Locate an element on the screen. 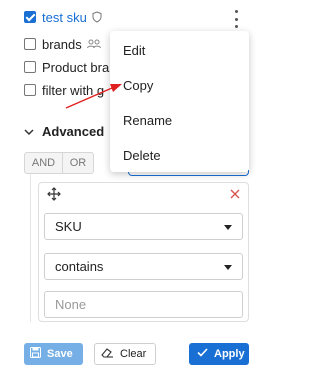 The image size is (320, 391). move-icon is located at coordinates (54, 195).